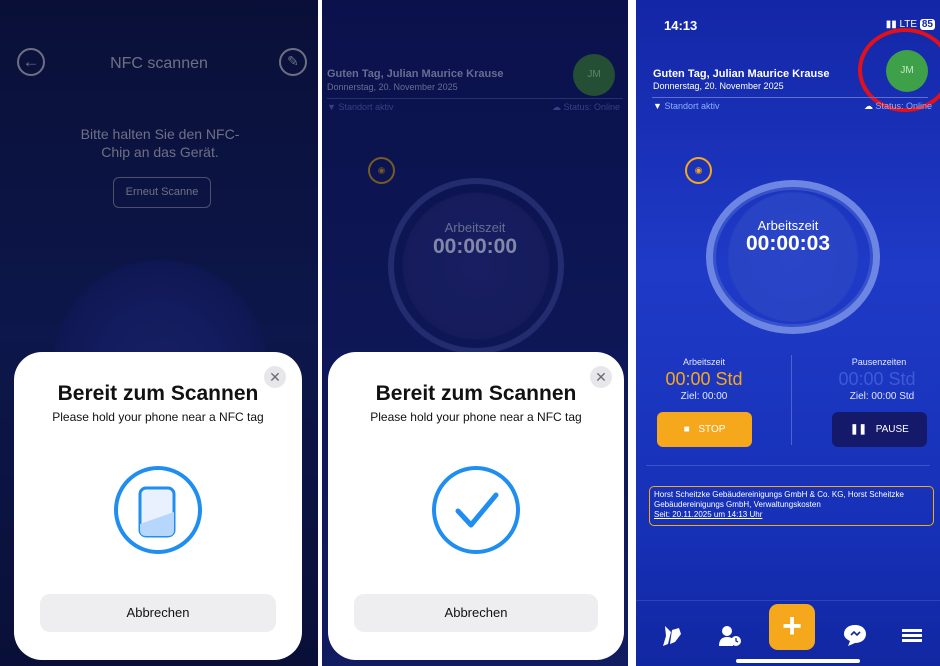 The height and width of the screenshot is (666, 940). Describe the element at coordinates (788, 465) in the screenshot. I see `section-divider` at that location.